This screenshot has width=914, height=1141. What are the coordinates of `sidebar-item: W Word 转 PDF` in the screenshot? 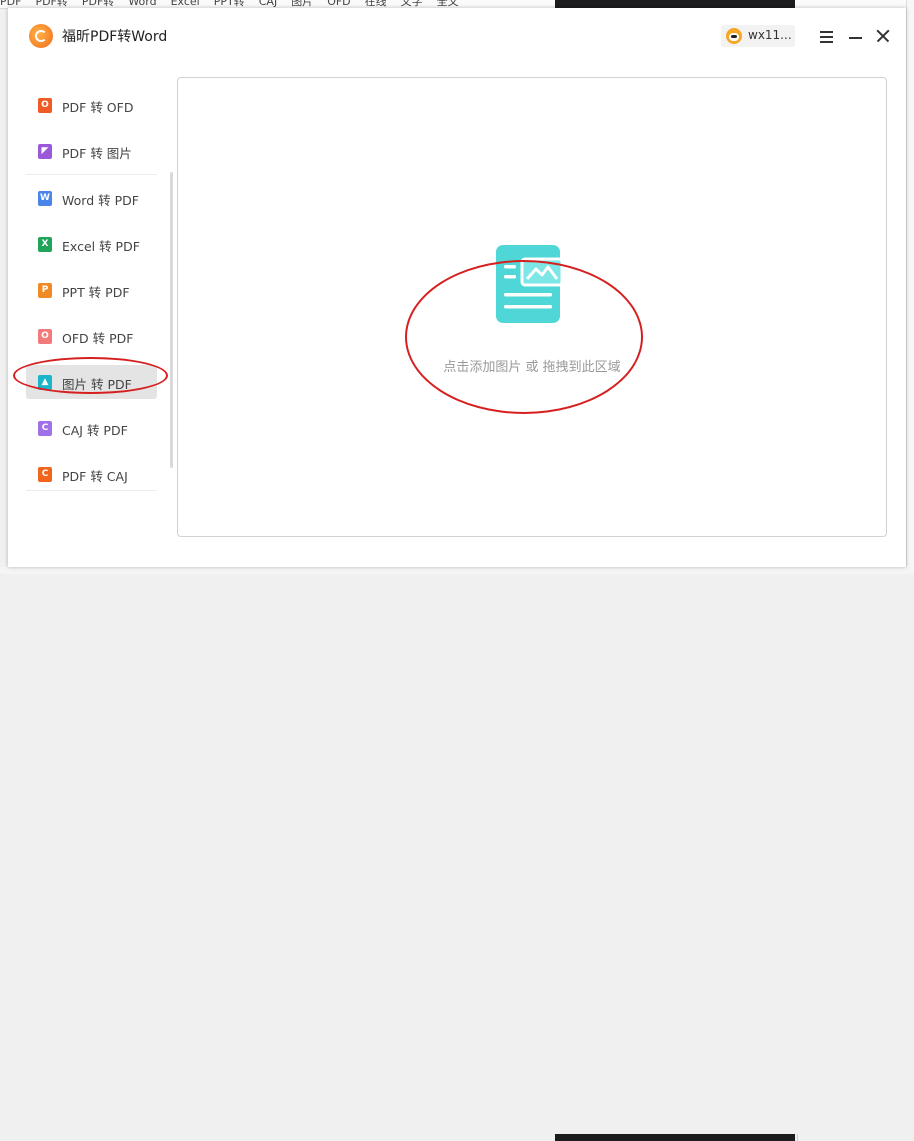 It's located at (91, 198).